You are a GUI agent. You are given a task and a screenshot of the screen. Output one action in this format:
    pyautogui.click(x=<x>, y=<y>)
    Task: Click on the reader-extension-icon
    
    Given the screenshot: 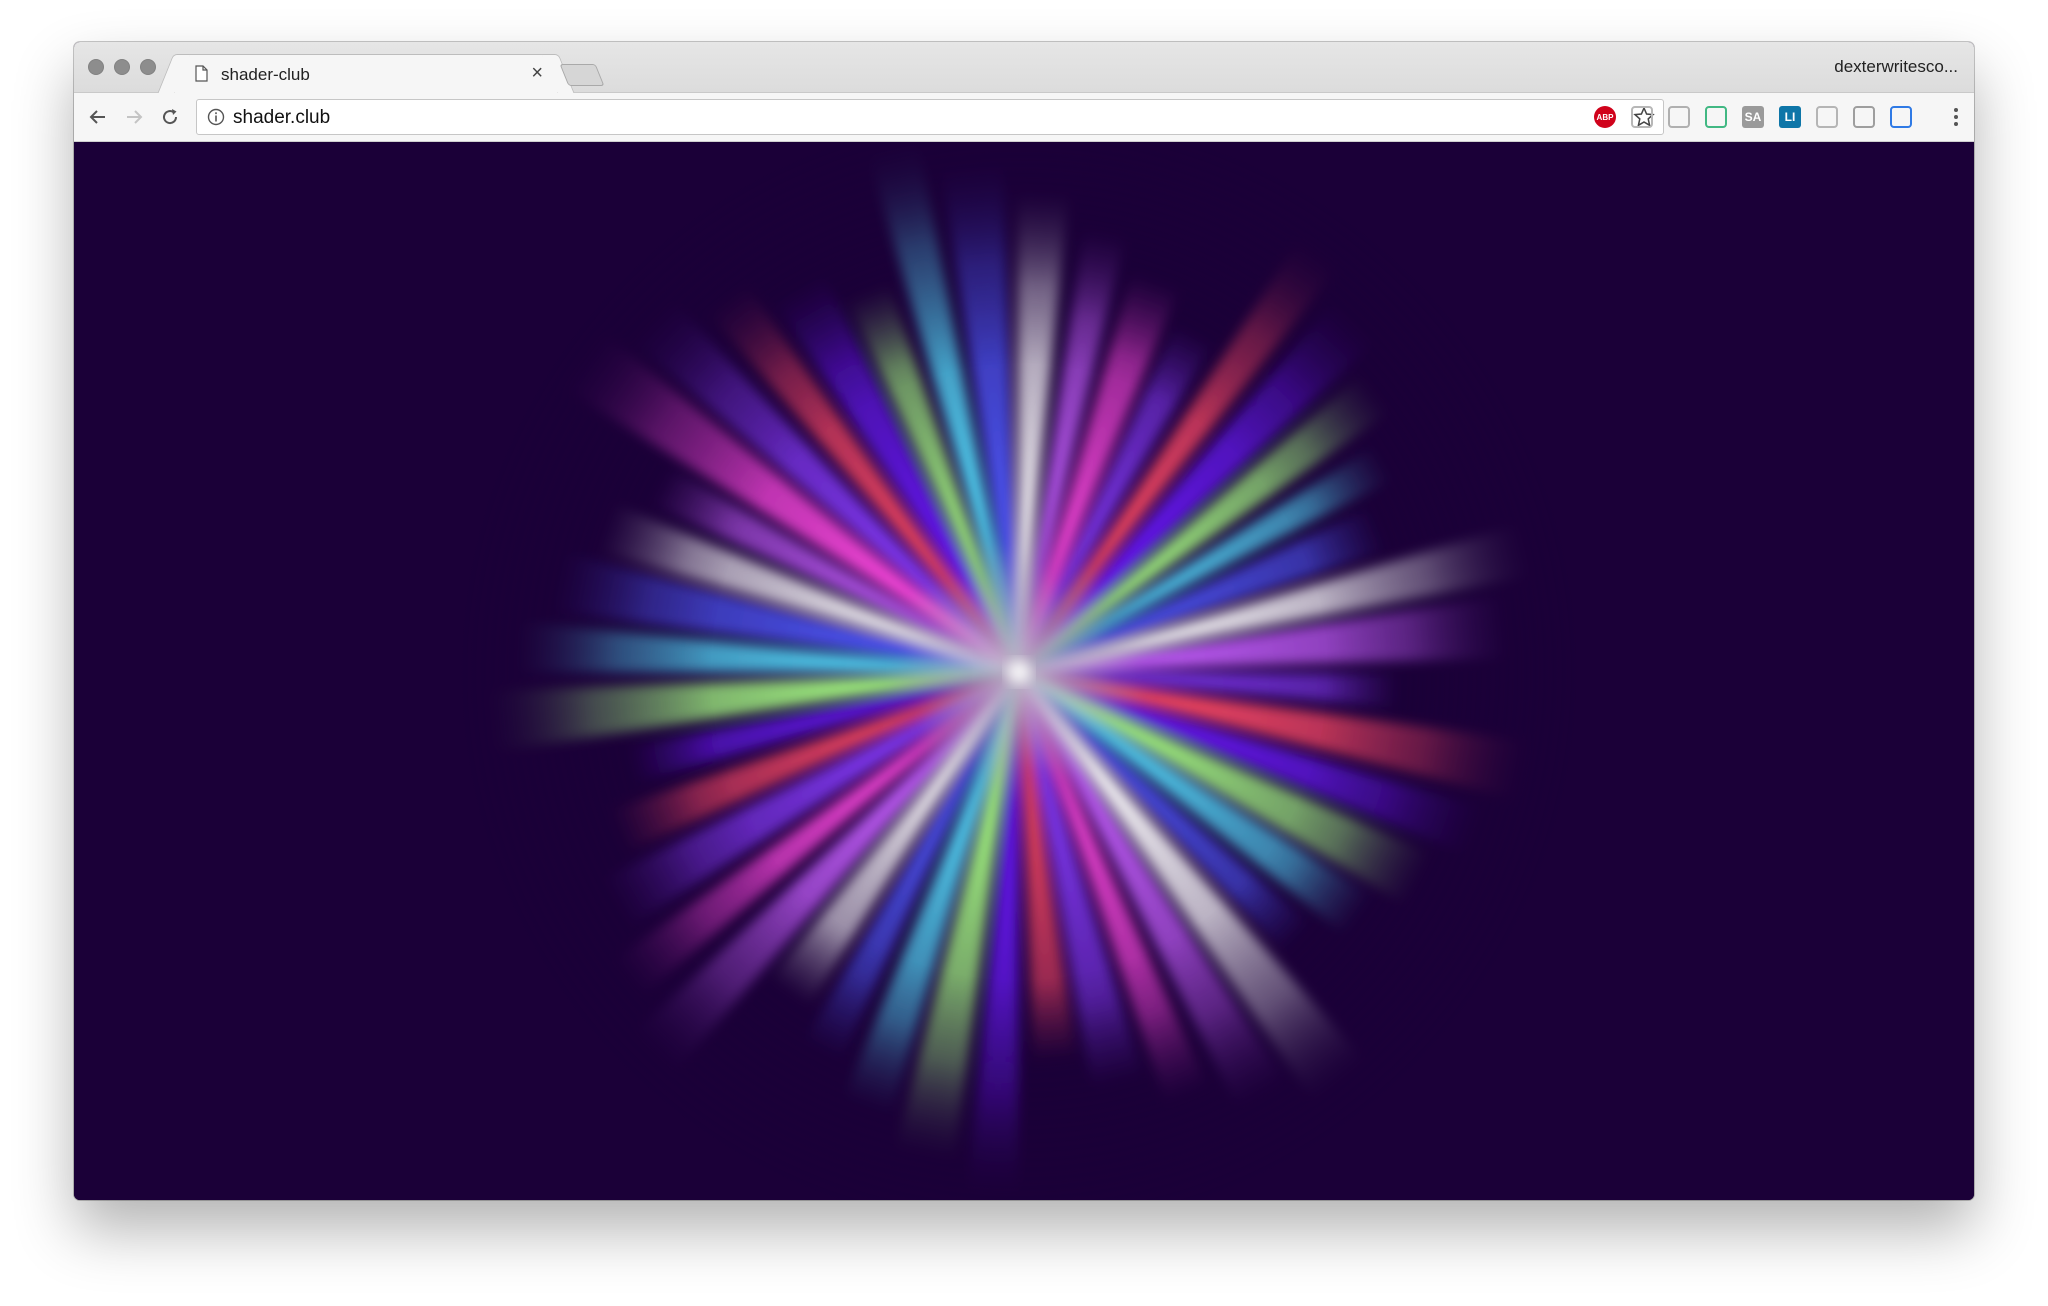 What is the action you would take?
    pyautogui.click(x=1864, y=117)
    